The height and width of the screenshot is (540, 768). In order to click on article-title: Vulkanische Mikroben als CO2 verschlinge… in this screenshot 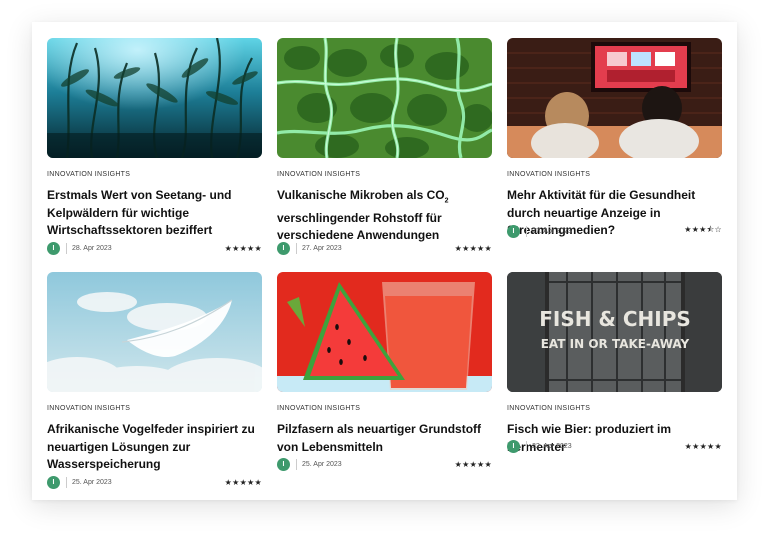, I will do `click(384, 216)`.